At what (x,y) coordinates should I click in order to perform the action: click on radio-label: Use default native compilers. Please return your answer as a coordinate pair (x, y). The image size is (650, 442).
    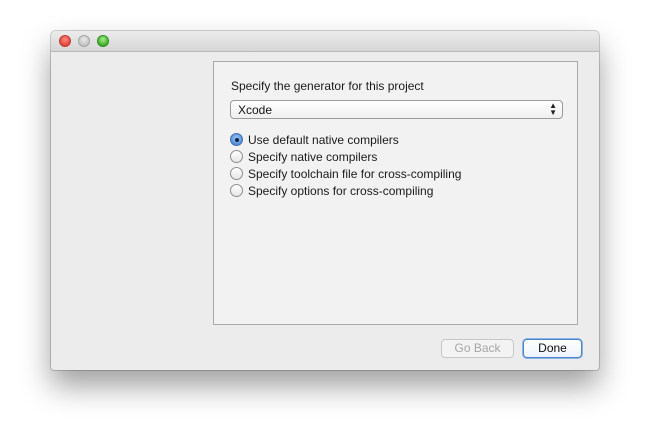
    Looking at the image, I should click on (323, 139).